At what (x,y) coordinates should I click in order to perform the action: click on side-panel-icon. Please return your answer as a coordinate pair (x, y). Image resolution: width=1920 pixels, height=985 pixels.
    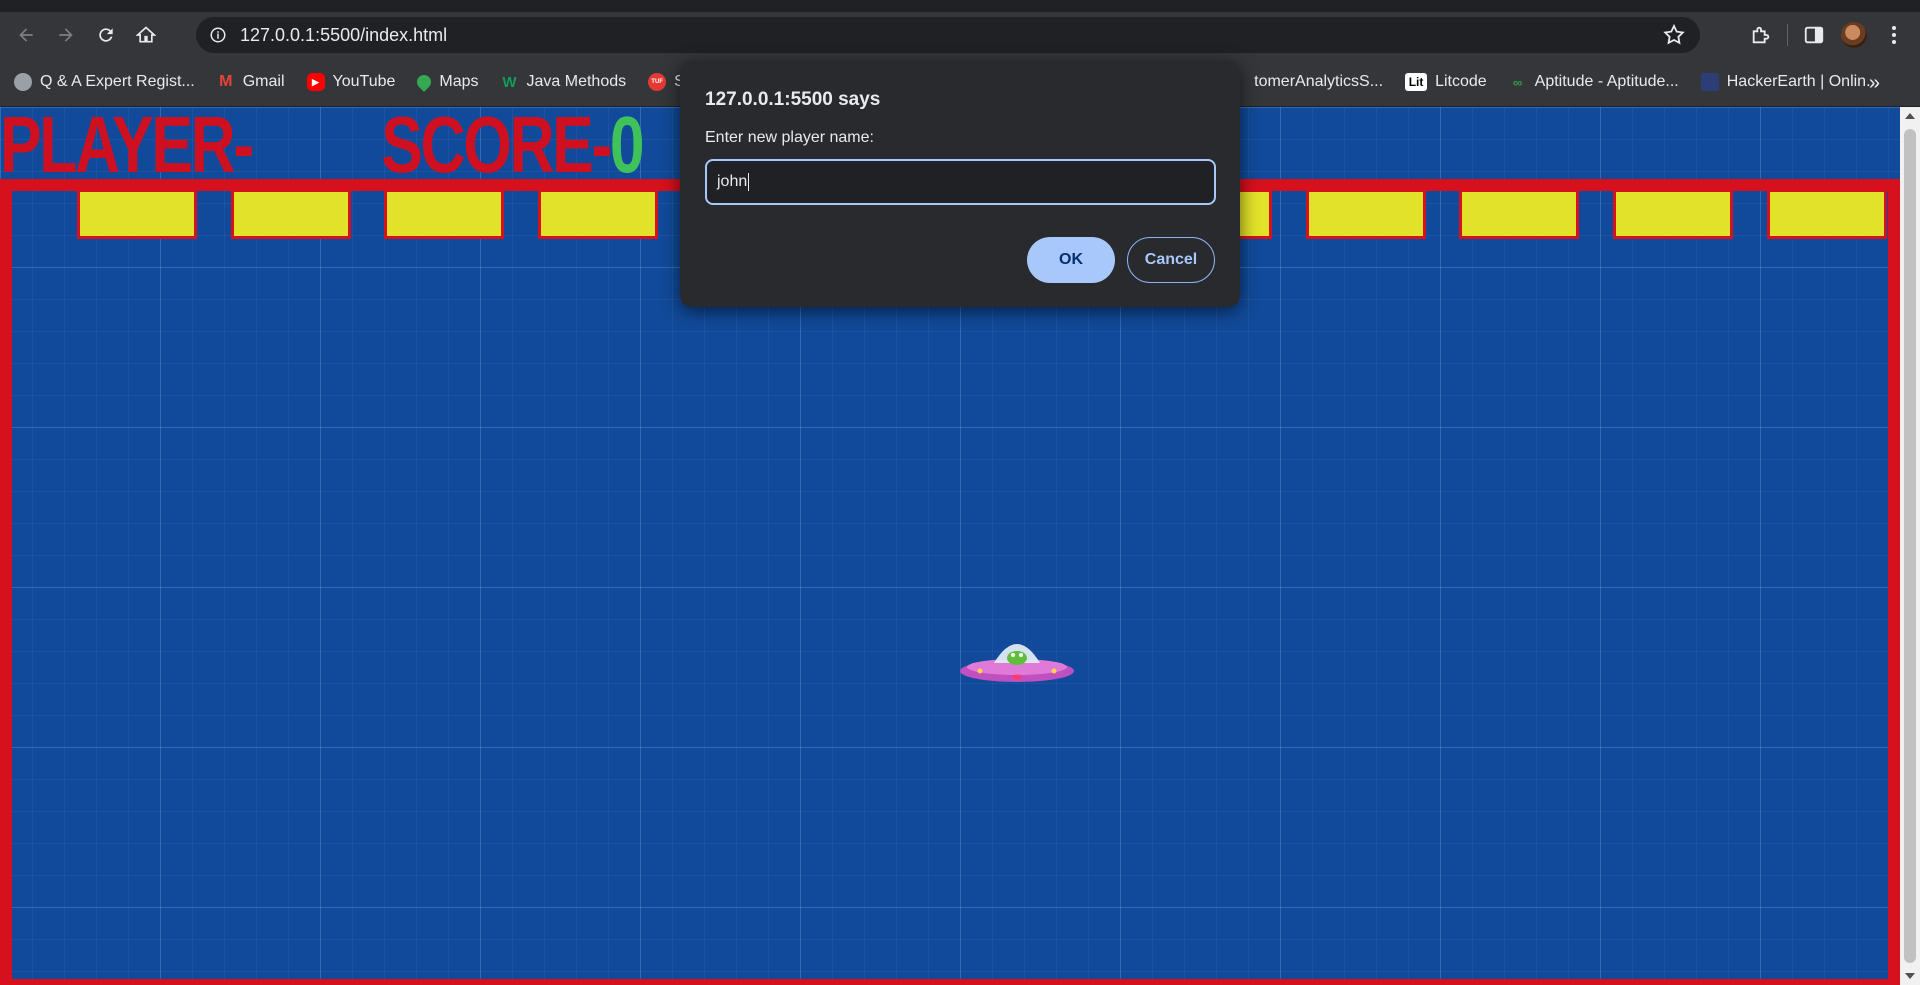
    Looking at the image, I should click on (1814, 35).